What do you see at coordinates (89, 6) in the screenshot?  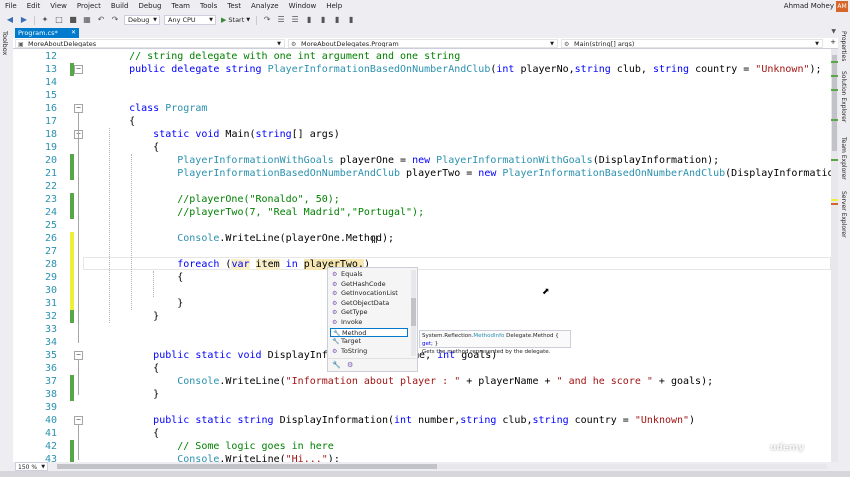 I see `menu-item-project: Project` at bounding box center [89, 6].